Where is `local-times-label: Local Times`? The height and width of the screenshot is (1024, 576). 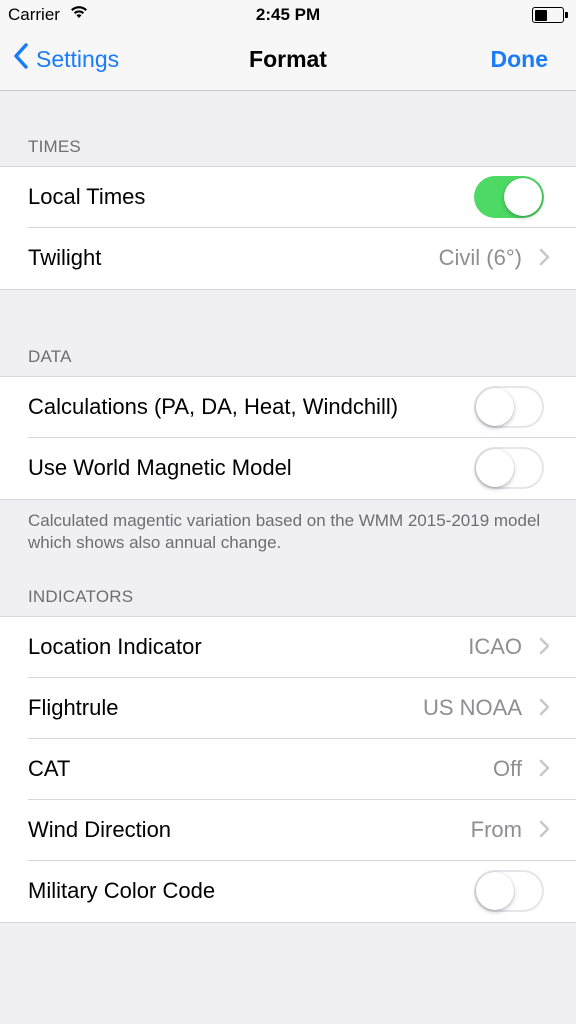
local-times-label: Local Times is located at coordinates (87, 196).